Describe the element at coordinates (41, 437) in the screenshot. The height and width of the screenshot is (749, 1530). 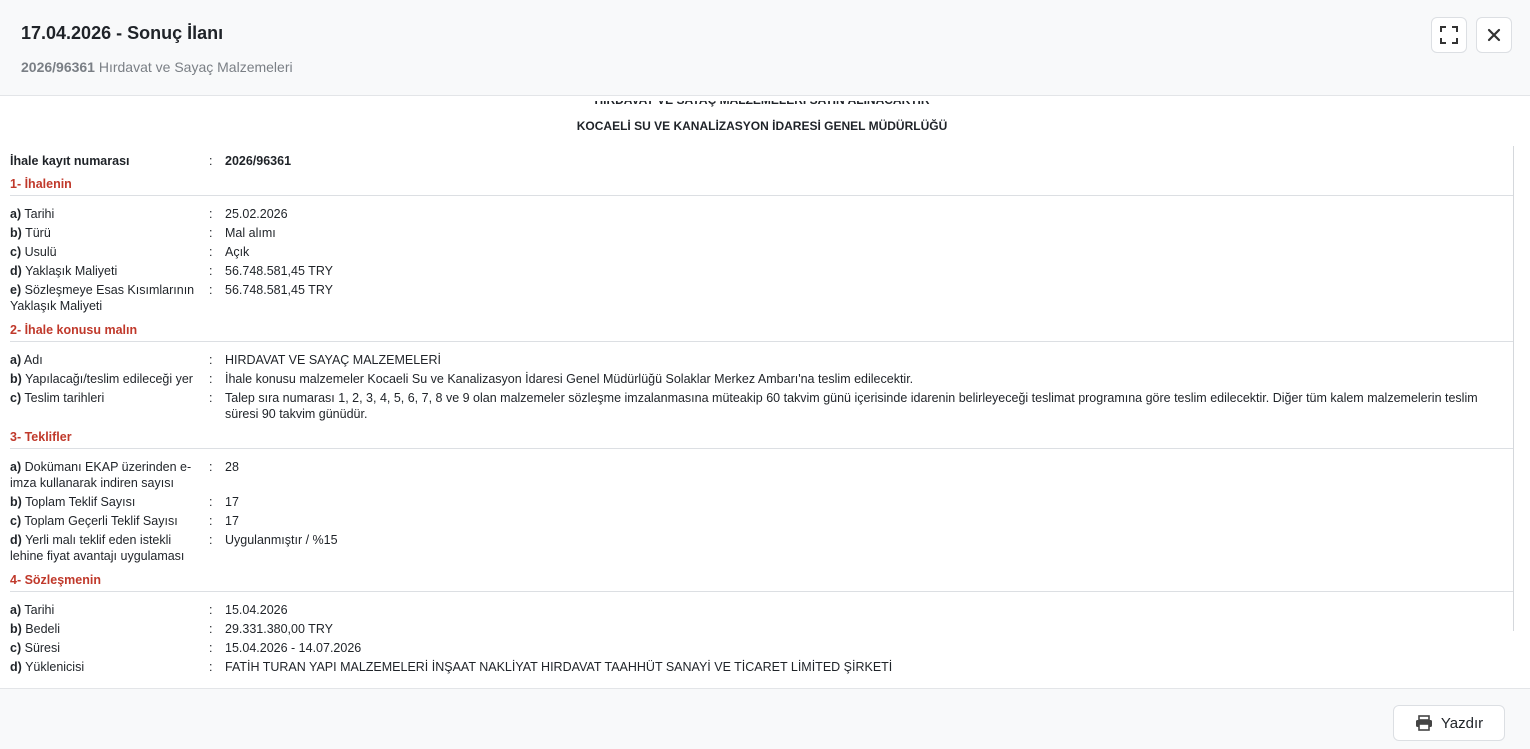
I see `section-title: 3- Teklifler` at that location.